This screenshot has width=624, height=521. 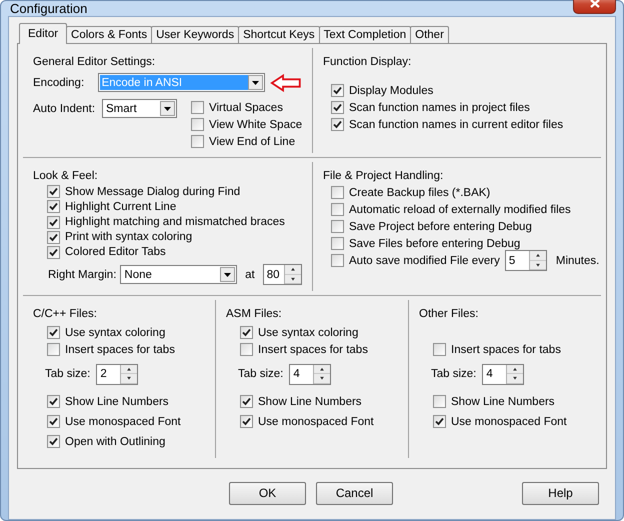 What do you see at coordinates (429, 35) in the screenshot?
I see `tab: Other` at bounding box center [429, 35].